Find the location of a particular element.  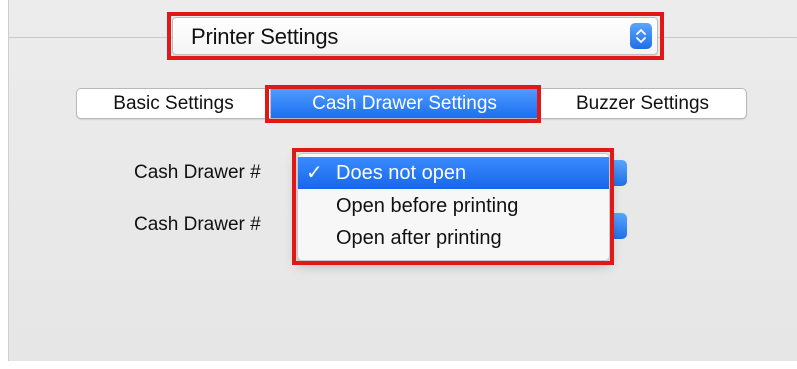

stepper-icon is located at coordinates (641, 36).